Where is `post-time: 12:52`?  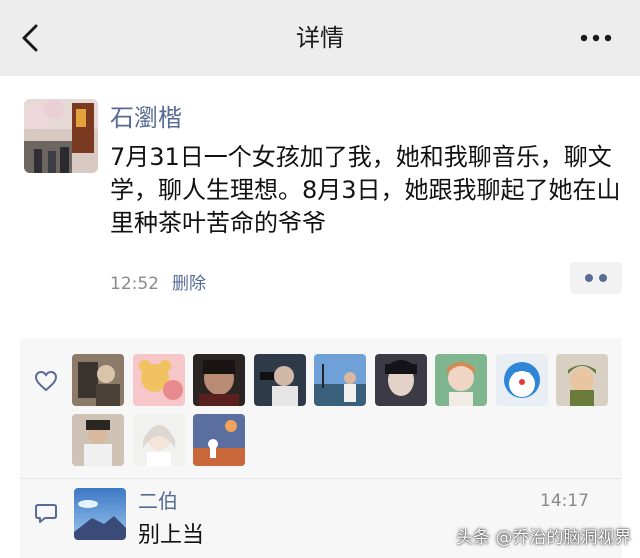
post-time: 12:52 is located at coordinates (134, 284).